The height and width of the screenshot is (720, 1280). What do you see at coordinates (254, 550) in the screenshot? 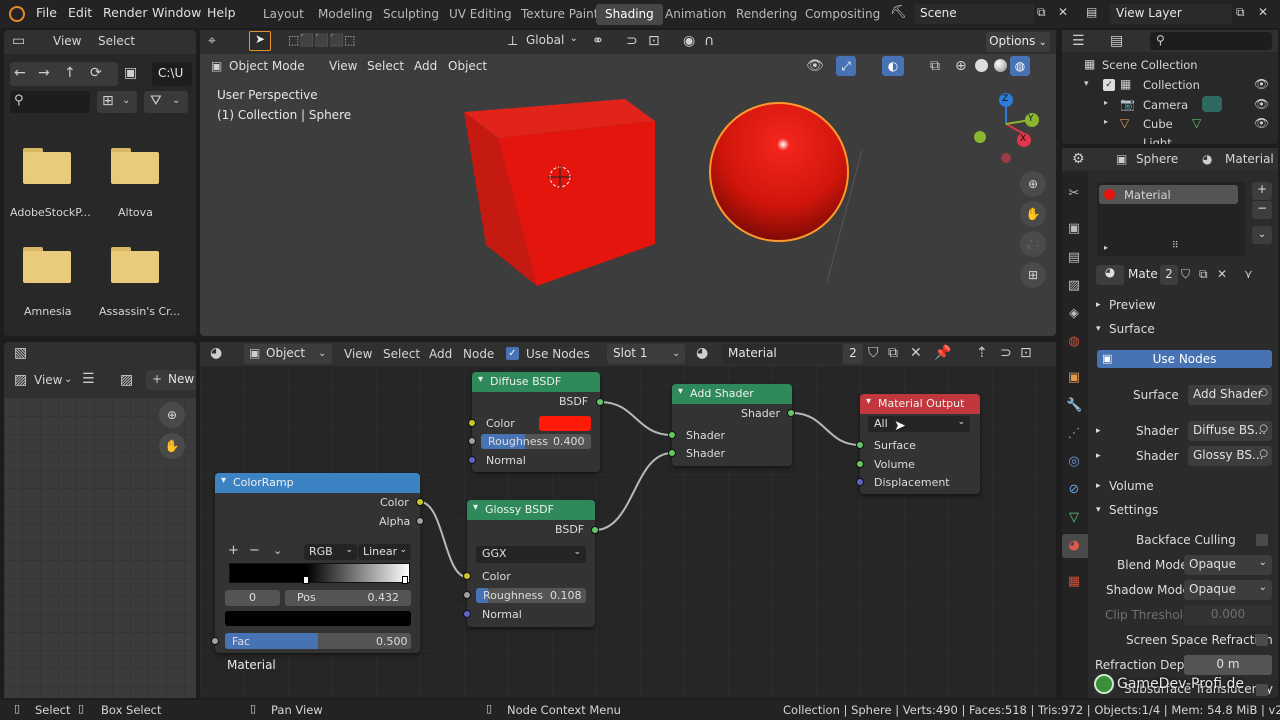
I see `remove-stop-icon: −` at bounding box center [254, 550].